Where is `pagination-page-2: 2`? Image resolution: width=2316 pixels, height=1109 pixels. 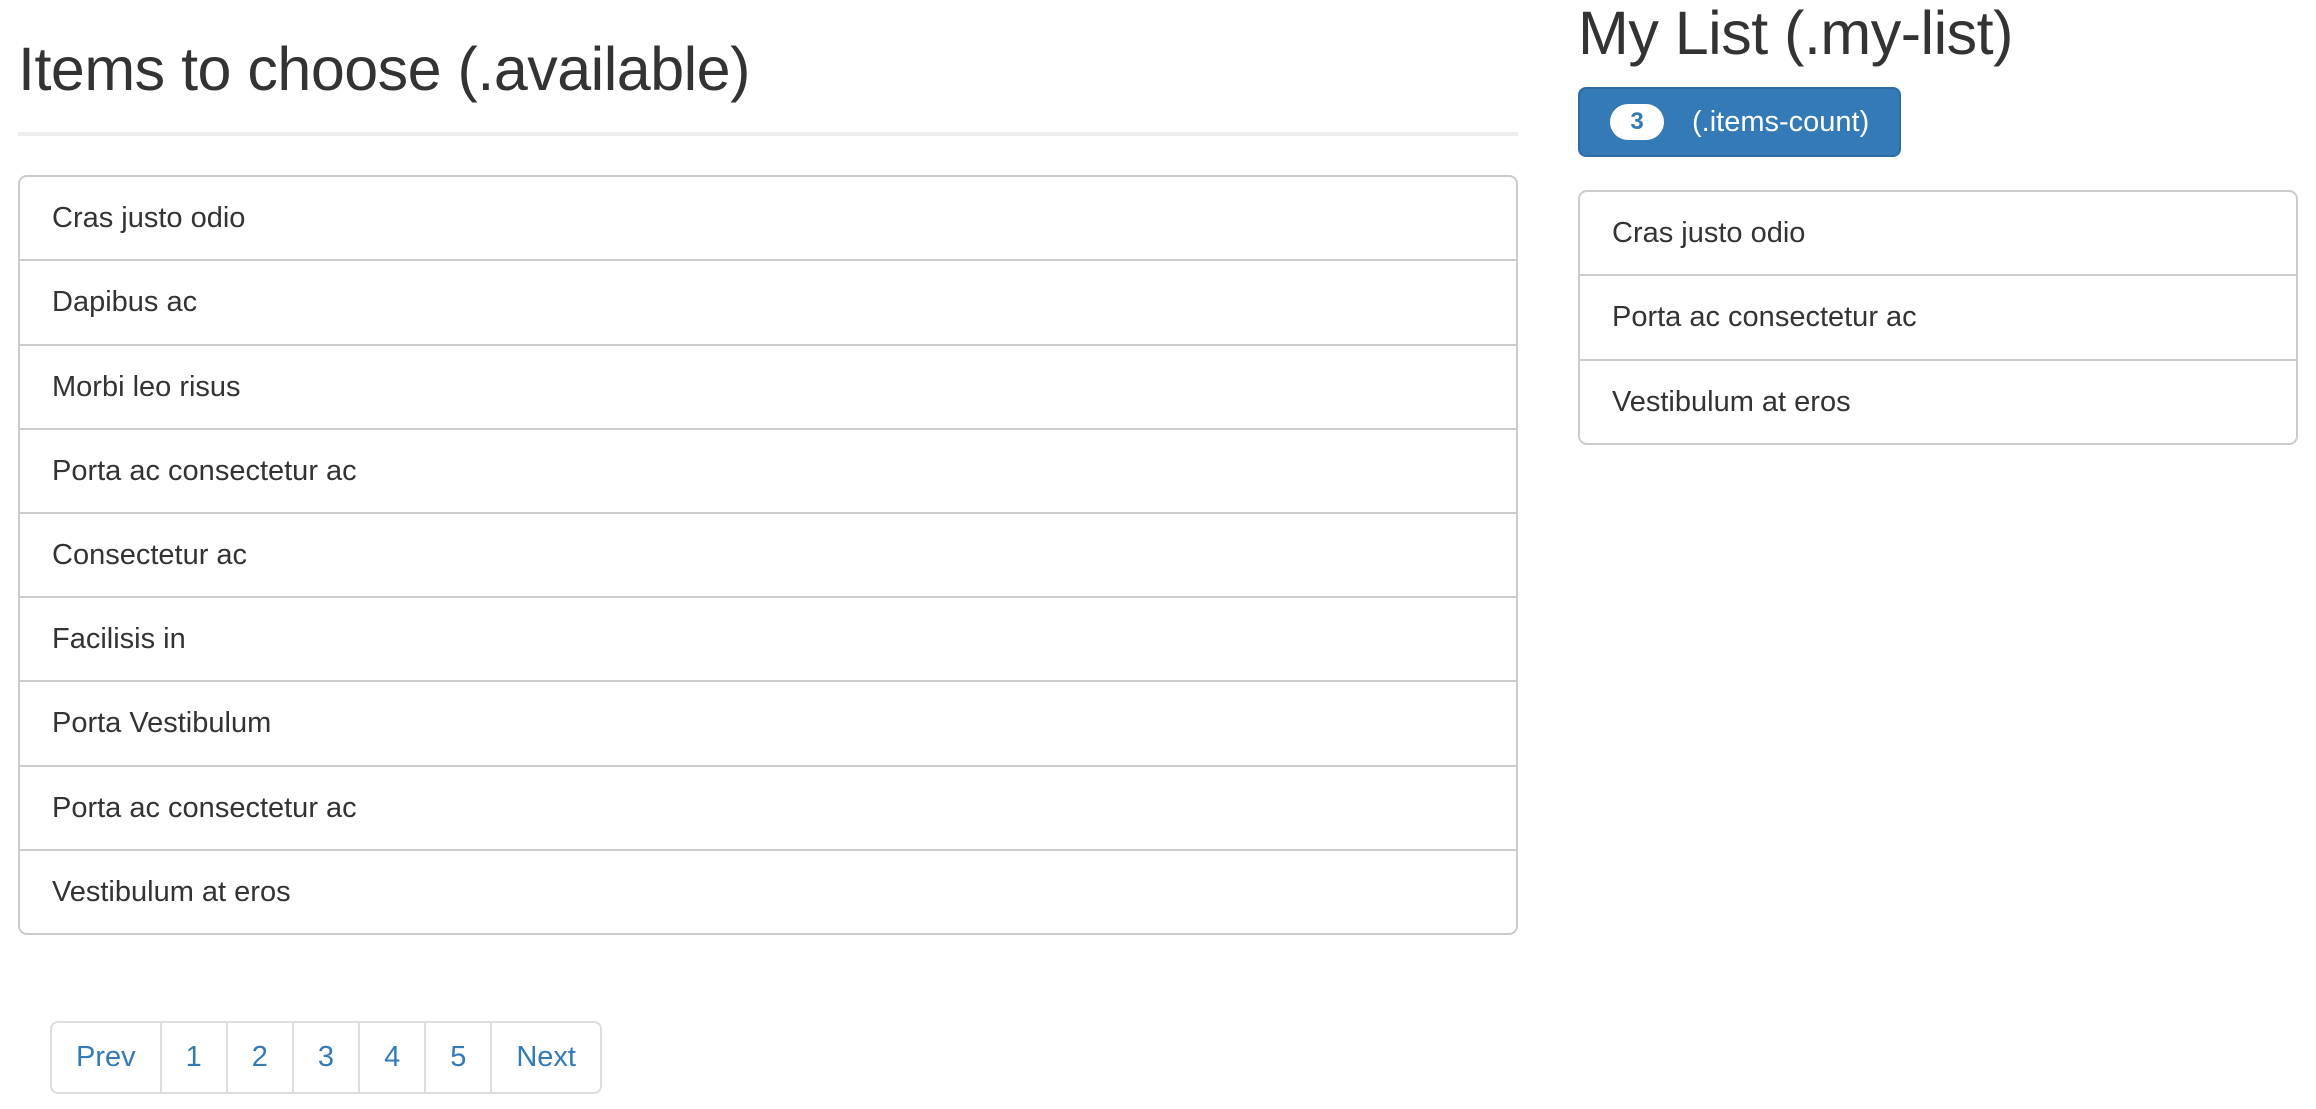 pagination-page-2: 2 is located at coordinates (259, 1058).